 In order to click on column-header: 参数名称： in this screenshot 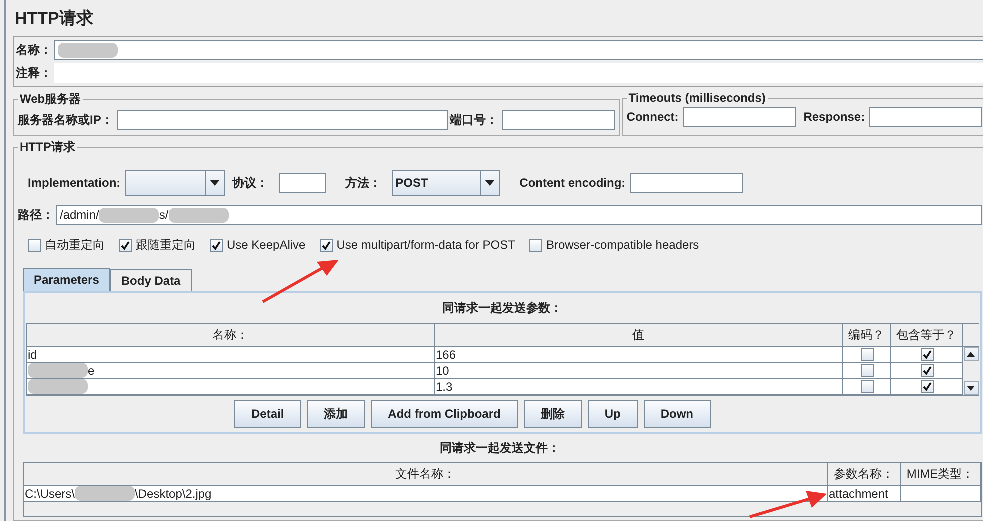, I will do `click(864, 474)`.